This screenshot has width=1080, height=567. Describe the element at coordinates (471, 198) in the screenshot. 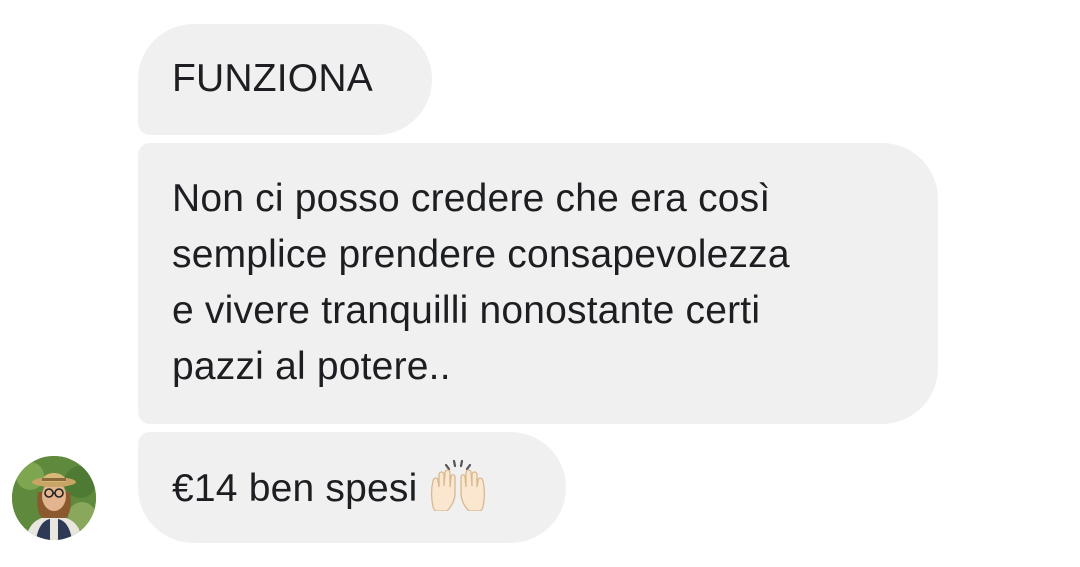

I see `message-line: Non ci posso credere che era così` at that location.